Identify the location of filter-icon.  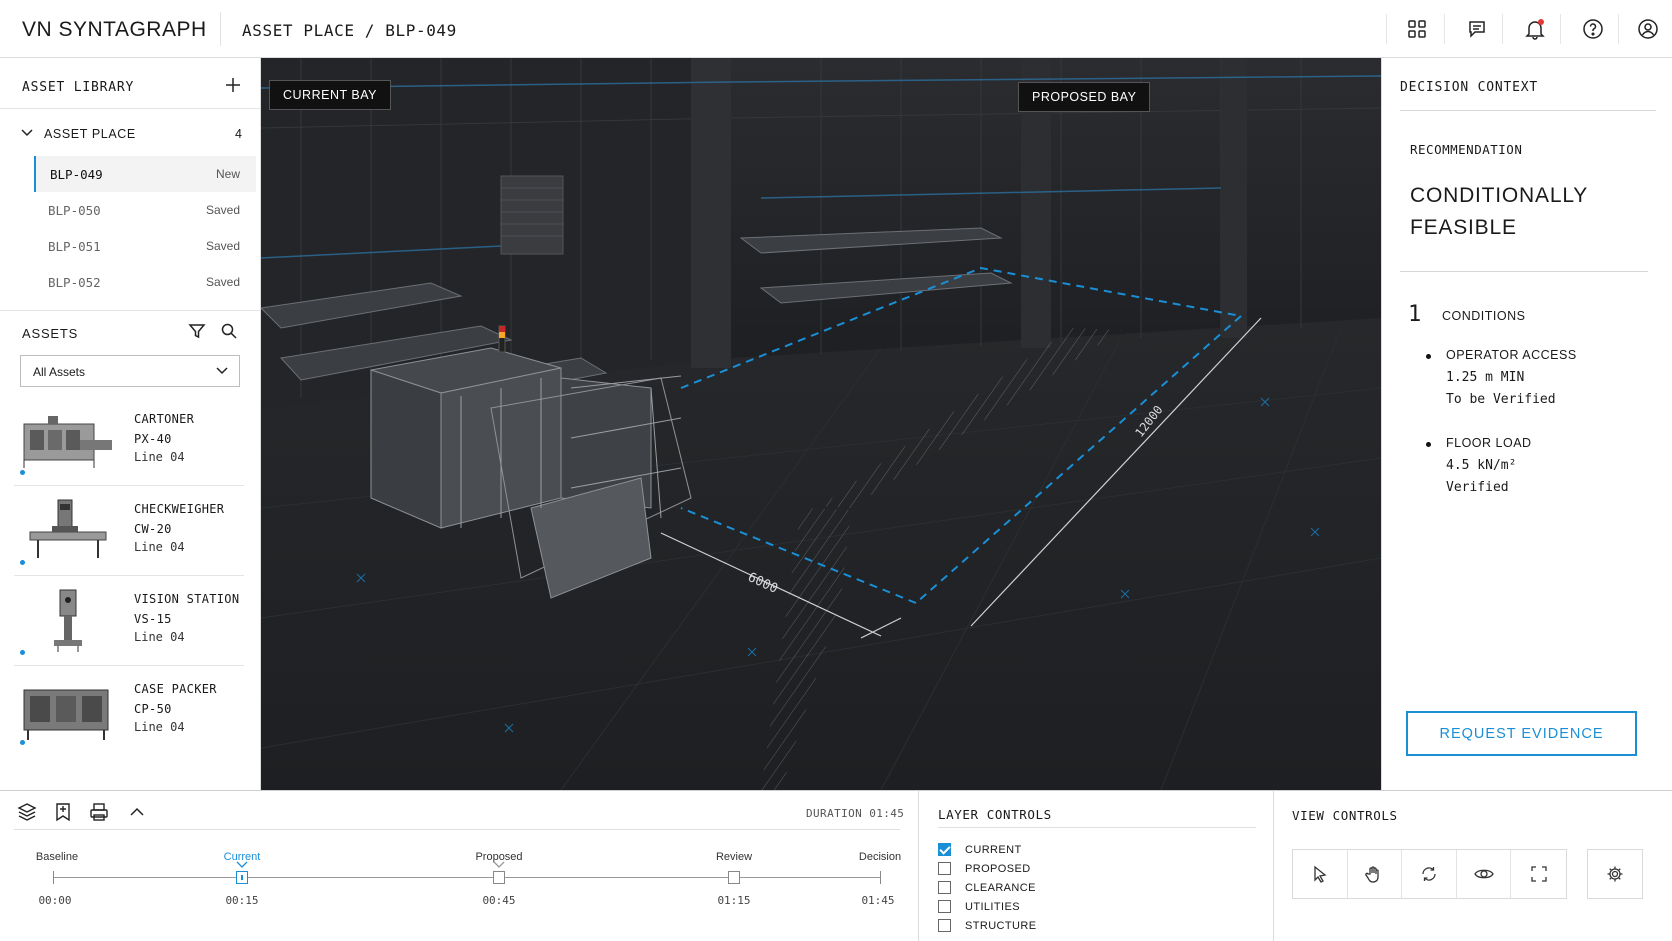
(197, 331).